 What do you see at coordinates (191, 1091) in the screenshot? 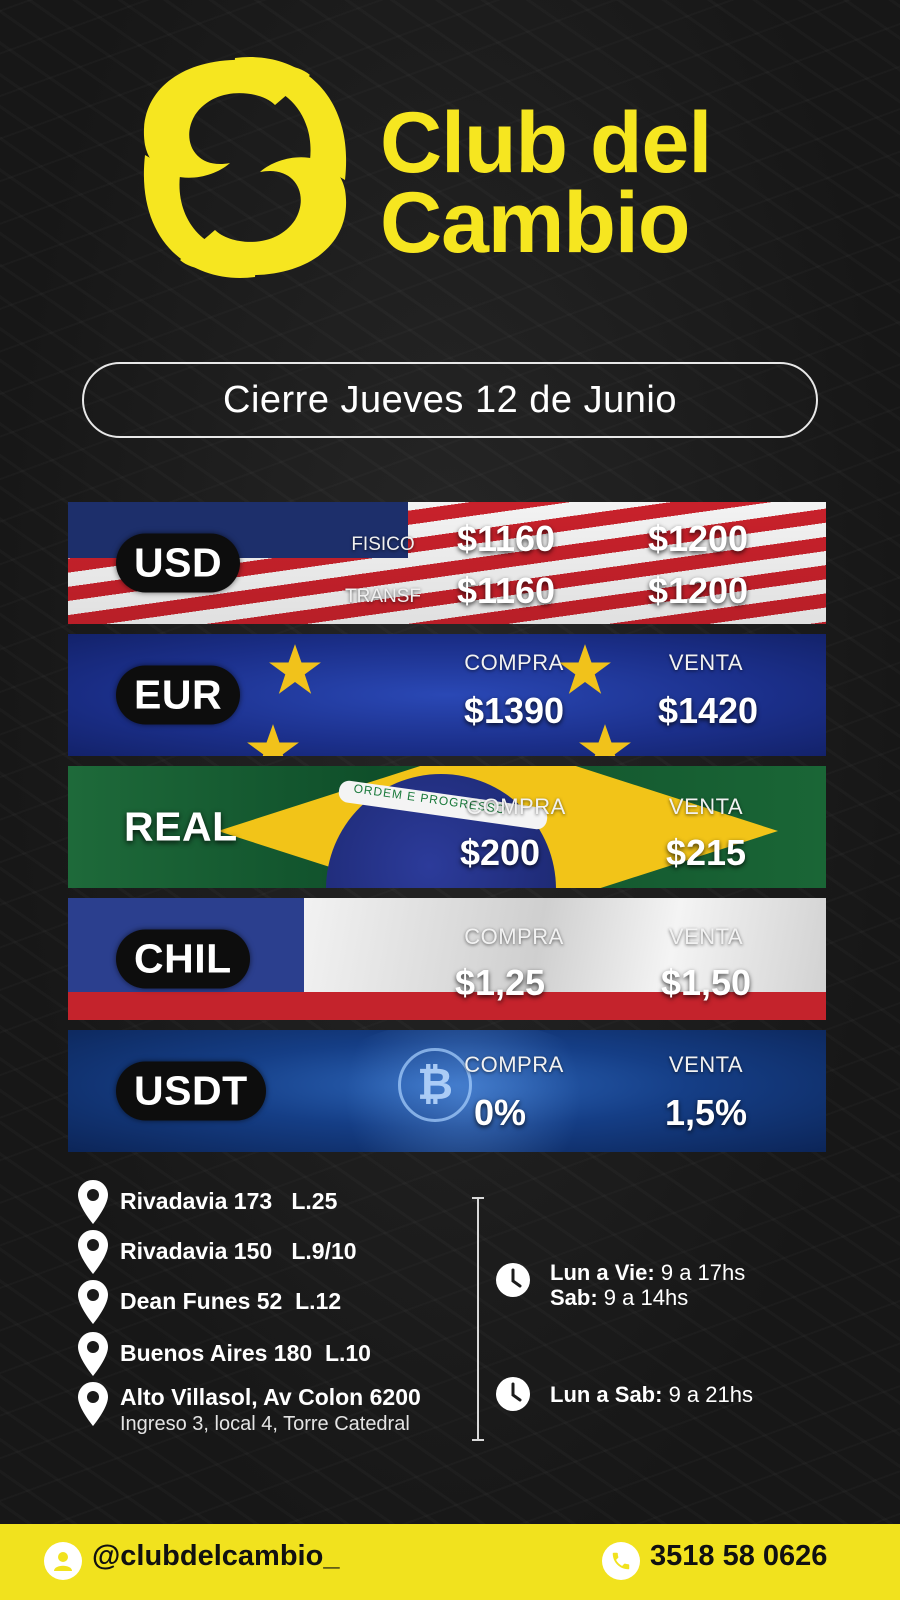
I see `currency-code-usdt: USDT` at bounding box center [191, 1091].